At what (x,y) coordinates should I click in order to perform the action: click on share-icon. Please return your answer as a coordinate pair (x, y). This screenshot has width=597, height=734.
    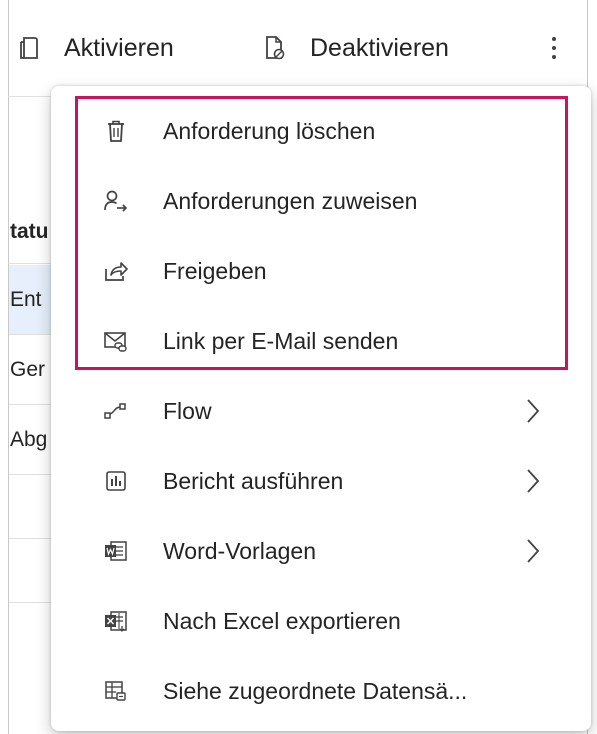
    Looking at the image, I should click on (116, 271).